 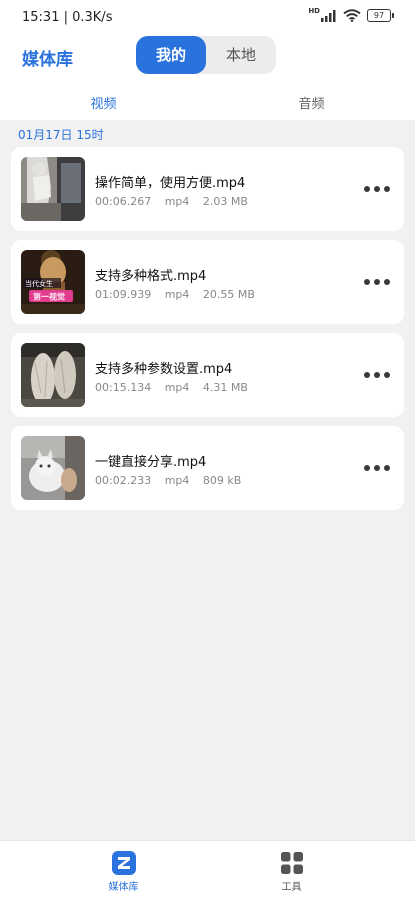 I want to click on file-meta: 01:09.939 mp4 20.55 MB, so click(x=180, y=294).